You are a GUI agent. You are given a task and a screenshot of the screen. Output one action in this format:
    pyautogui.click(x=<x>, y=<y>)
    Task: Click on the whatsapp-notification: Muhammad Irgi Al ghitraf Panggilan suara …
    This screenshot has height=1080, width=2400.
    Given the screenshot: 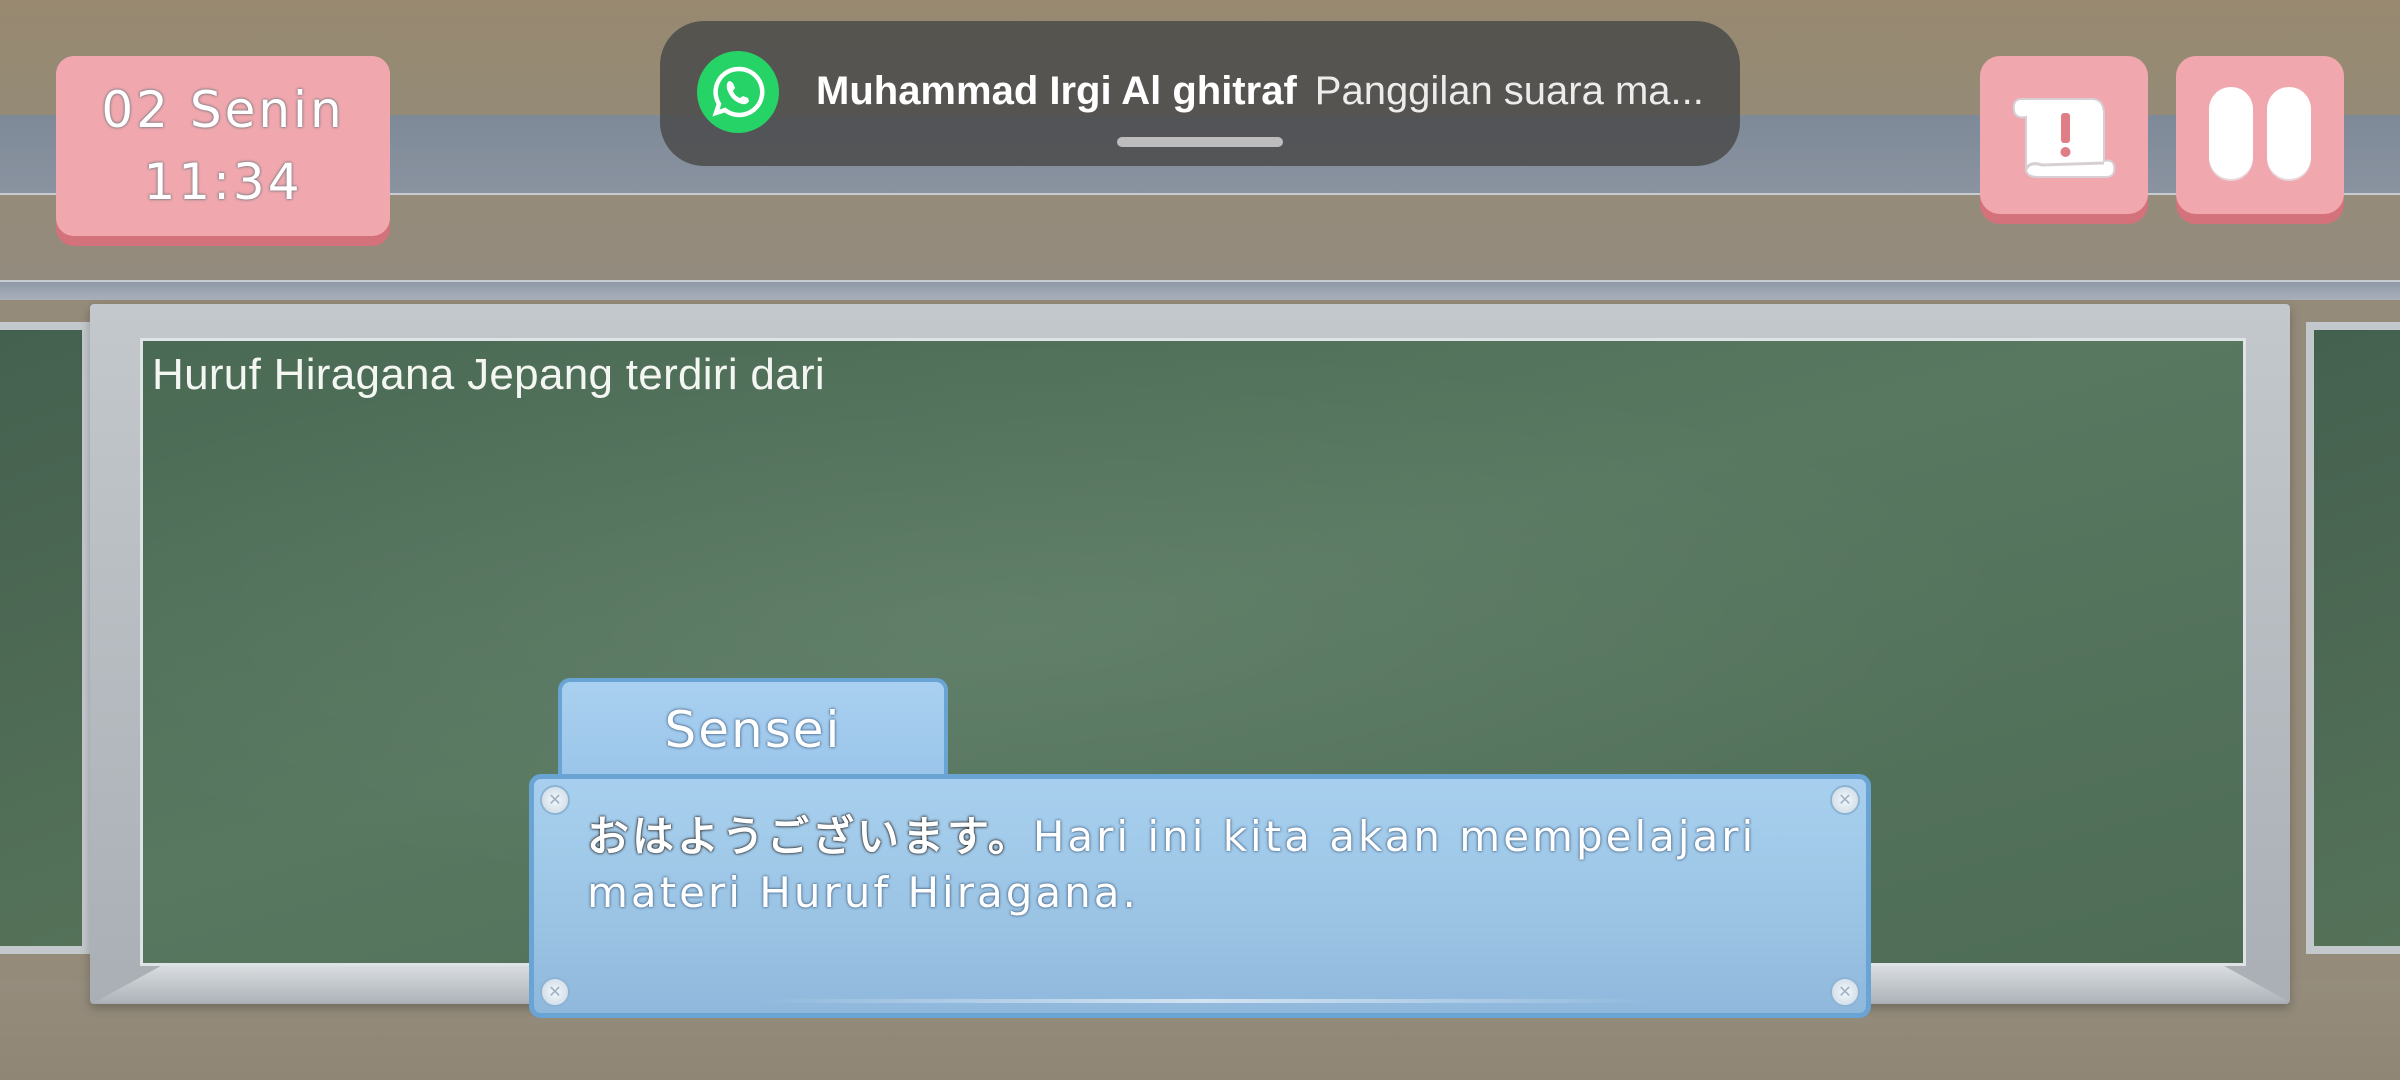 What is the action you would take?
    pyautogui.click(x=1200, y=93)
    